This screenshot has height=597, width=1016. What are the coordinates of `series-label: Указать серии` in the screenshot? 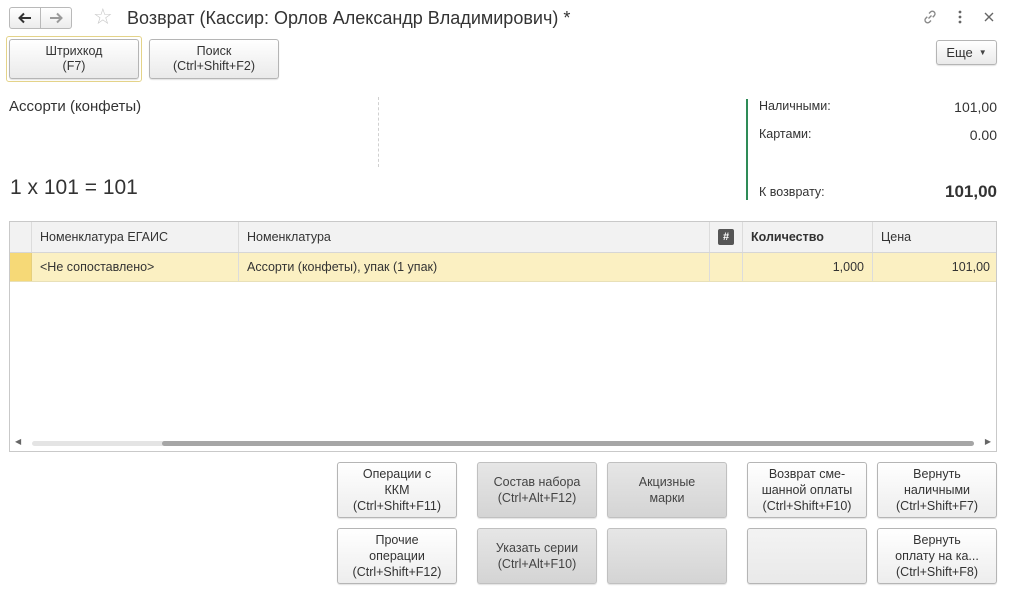 It's located at (537, 548).